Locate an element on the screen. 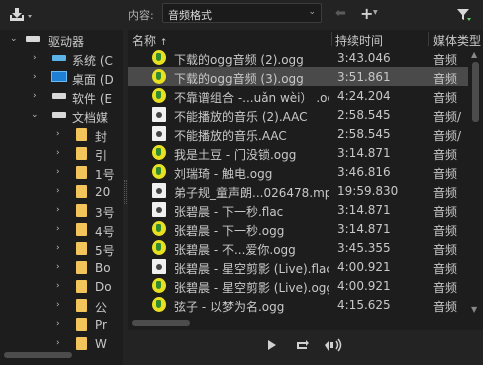 This screenshot has height=365, width=483. tree-item-folder: › 20 is located at coordinates (61, 191).